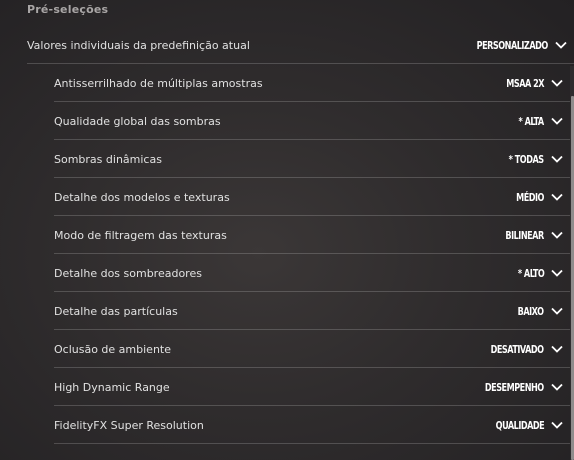  I want to click on setting-label: FidelityFX Super Resolution, so click(129, 425).